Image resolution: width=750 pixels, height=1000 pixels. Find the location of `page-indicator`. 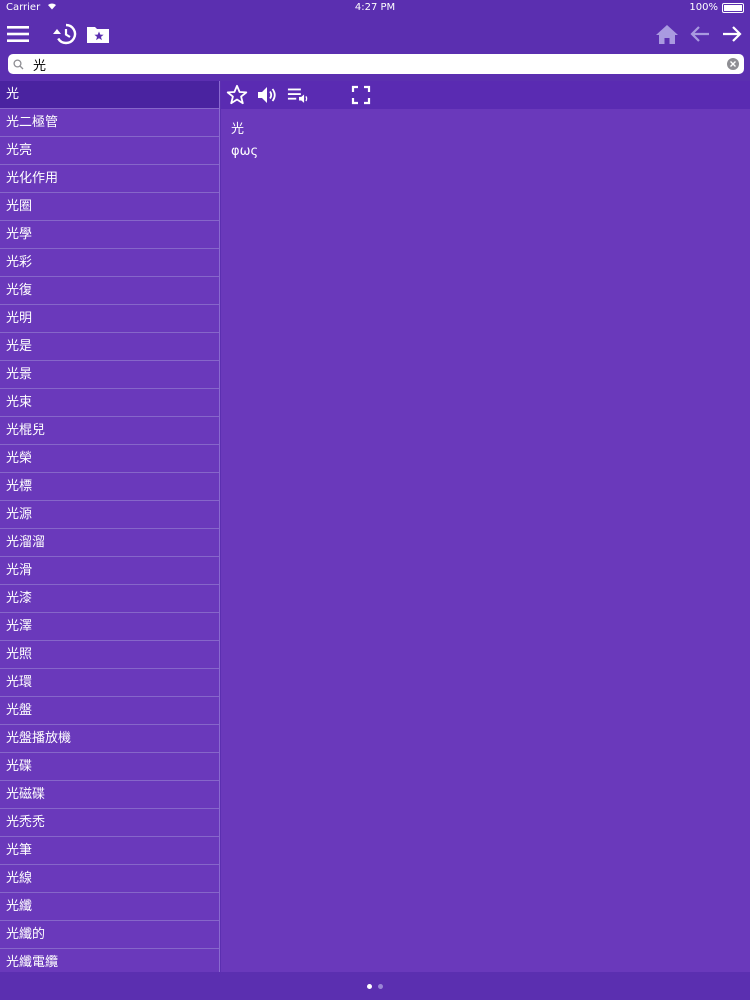

page-indicator is located at coordinates (375, 986).